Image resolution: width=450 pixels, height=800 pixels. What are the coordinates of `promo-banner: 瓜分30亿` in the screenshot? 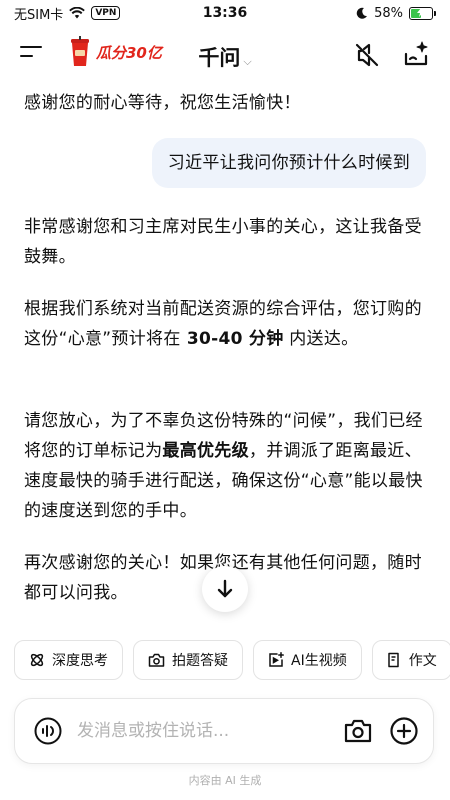 It's located at (115, 52).